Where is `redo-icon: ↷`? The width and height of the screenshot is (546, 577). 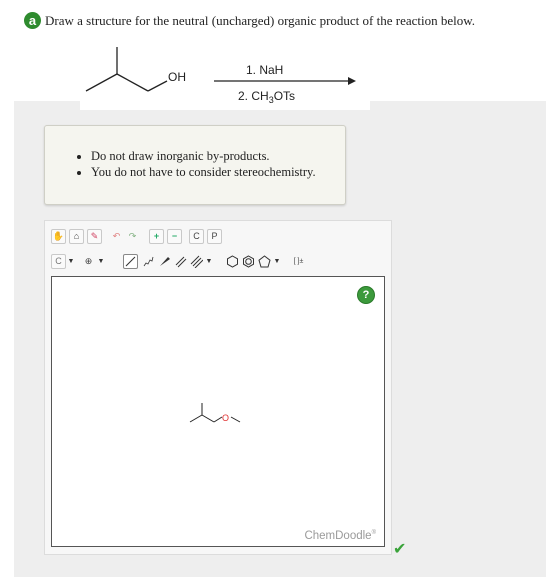 redo-icon: ↷ is located at coordinates (132, 236).